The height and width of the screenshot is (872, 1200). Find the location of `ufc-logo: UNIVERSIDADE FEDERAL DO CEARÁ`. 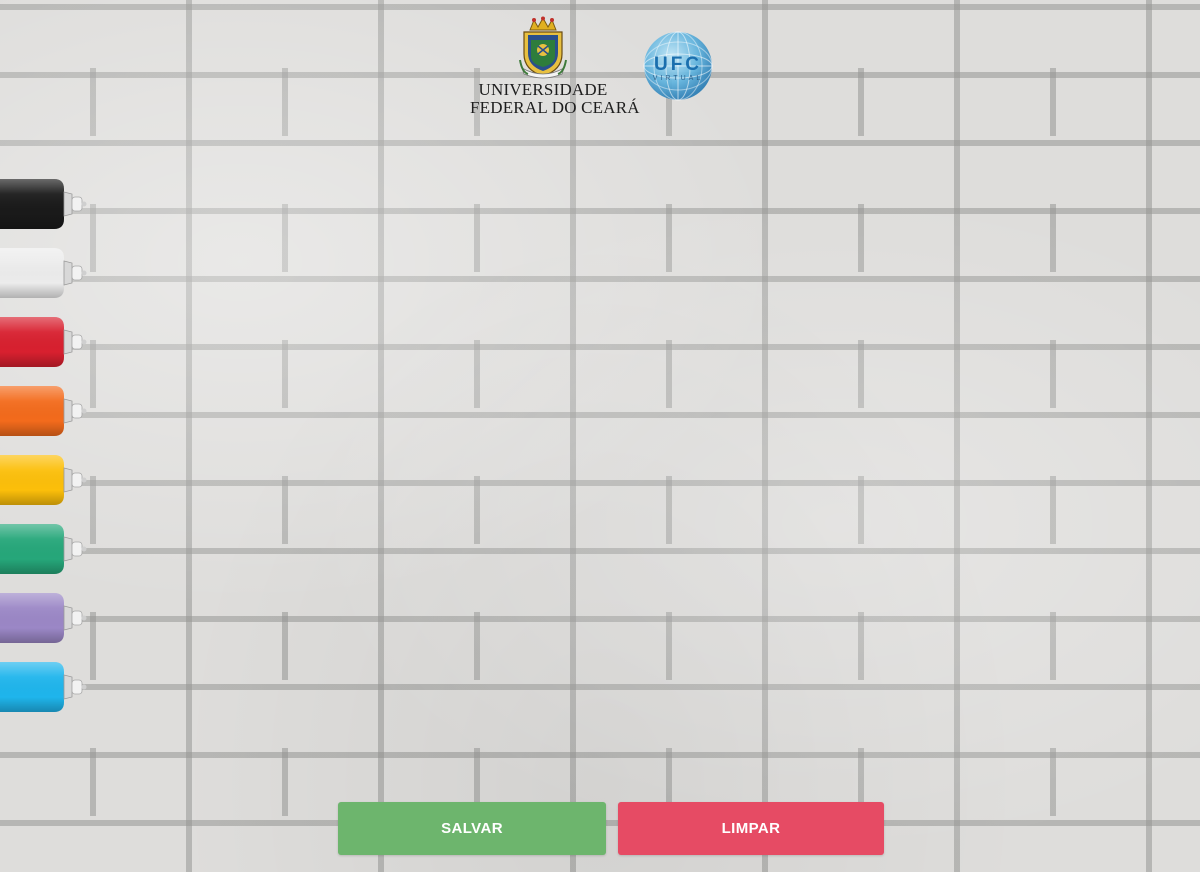

ufc-logo: UNIVERSIDADE FEDERAL DO CEARÁ is located at coordinates (555, 66).